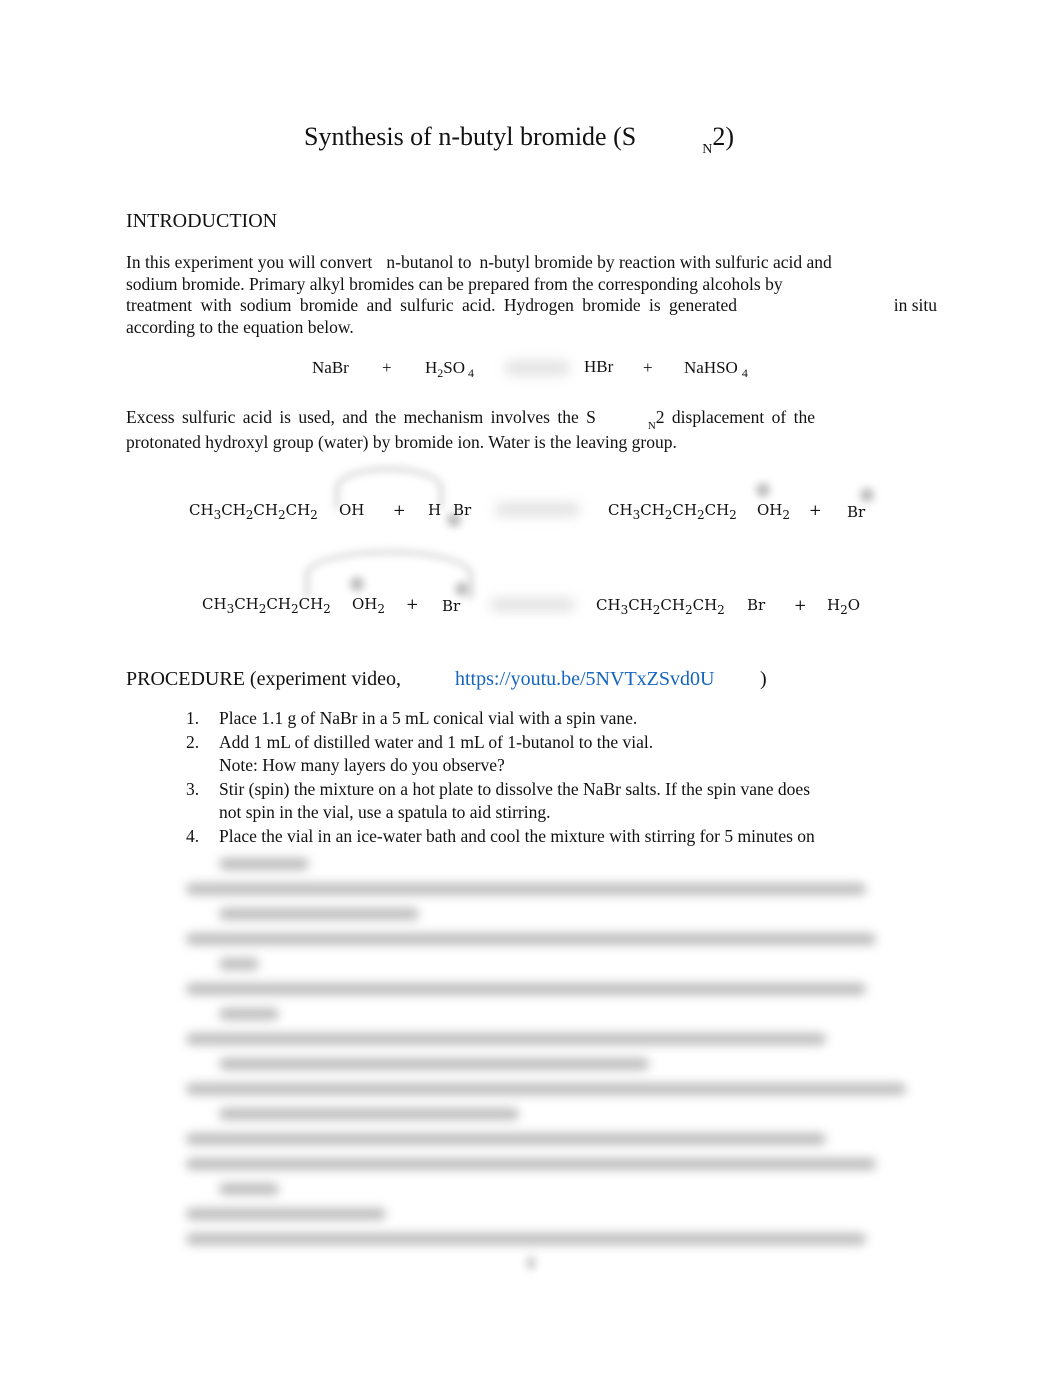  I want to click on procedure-step-note: Note: How many layers do you observe?, so click(362, 765).